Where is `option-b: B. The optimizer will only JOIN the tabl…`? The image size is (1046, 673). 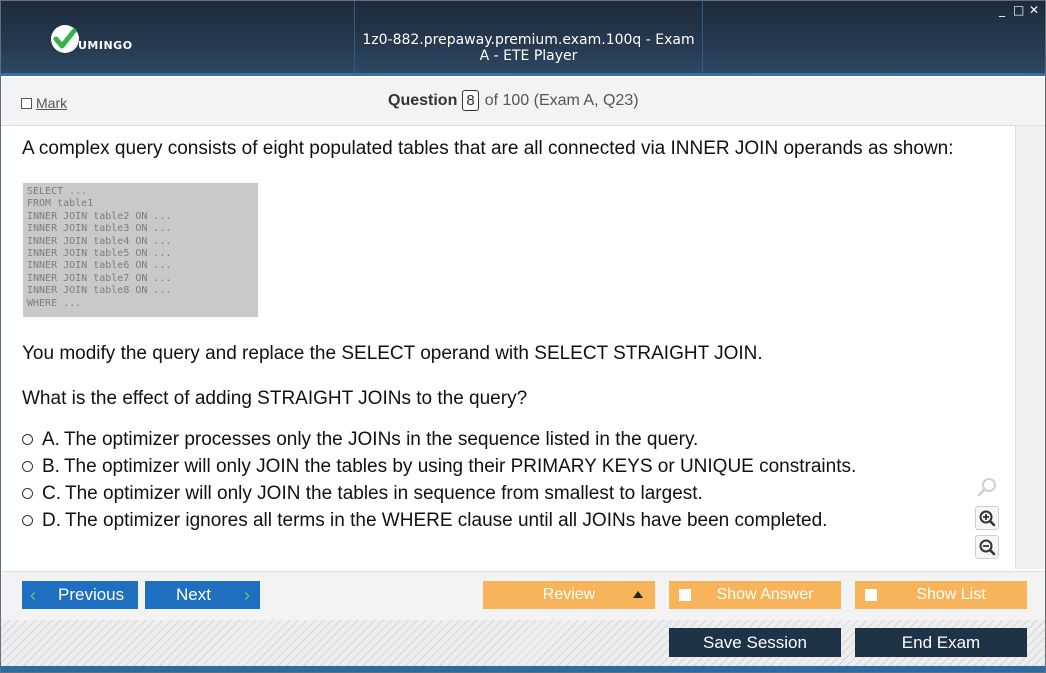
option-b: B. The optimizer will only JOIN the tabl… is located at coordinates (439, 466).